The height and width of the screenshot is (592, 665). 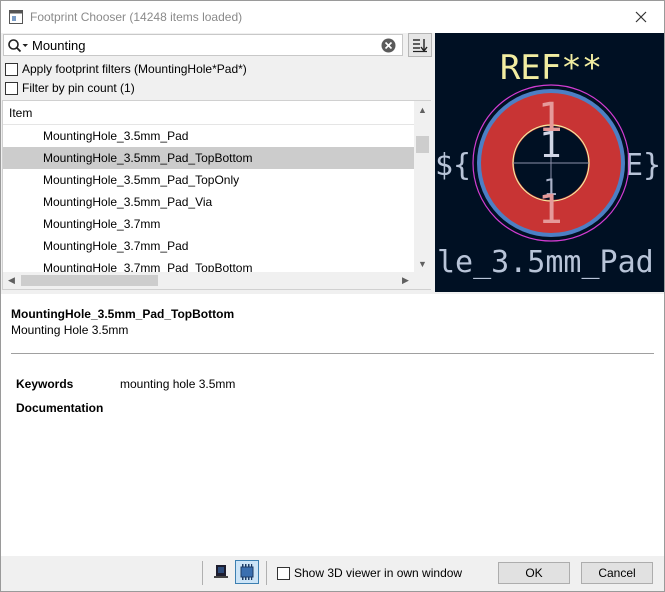 I want to click on vertical-scrollbar: ▲ ▼, so click(x=422, y=186).